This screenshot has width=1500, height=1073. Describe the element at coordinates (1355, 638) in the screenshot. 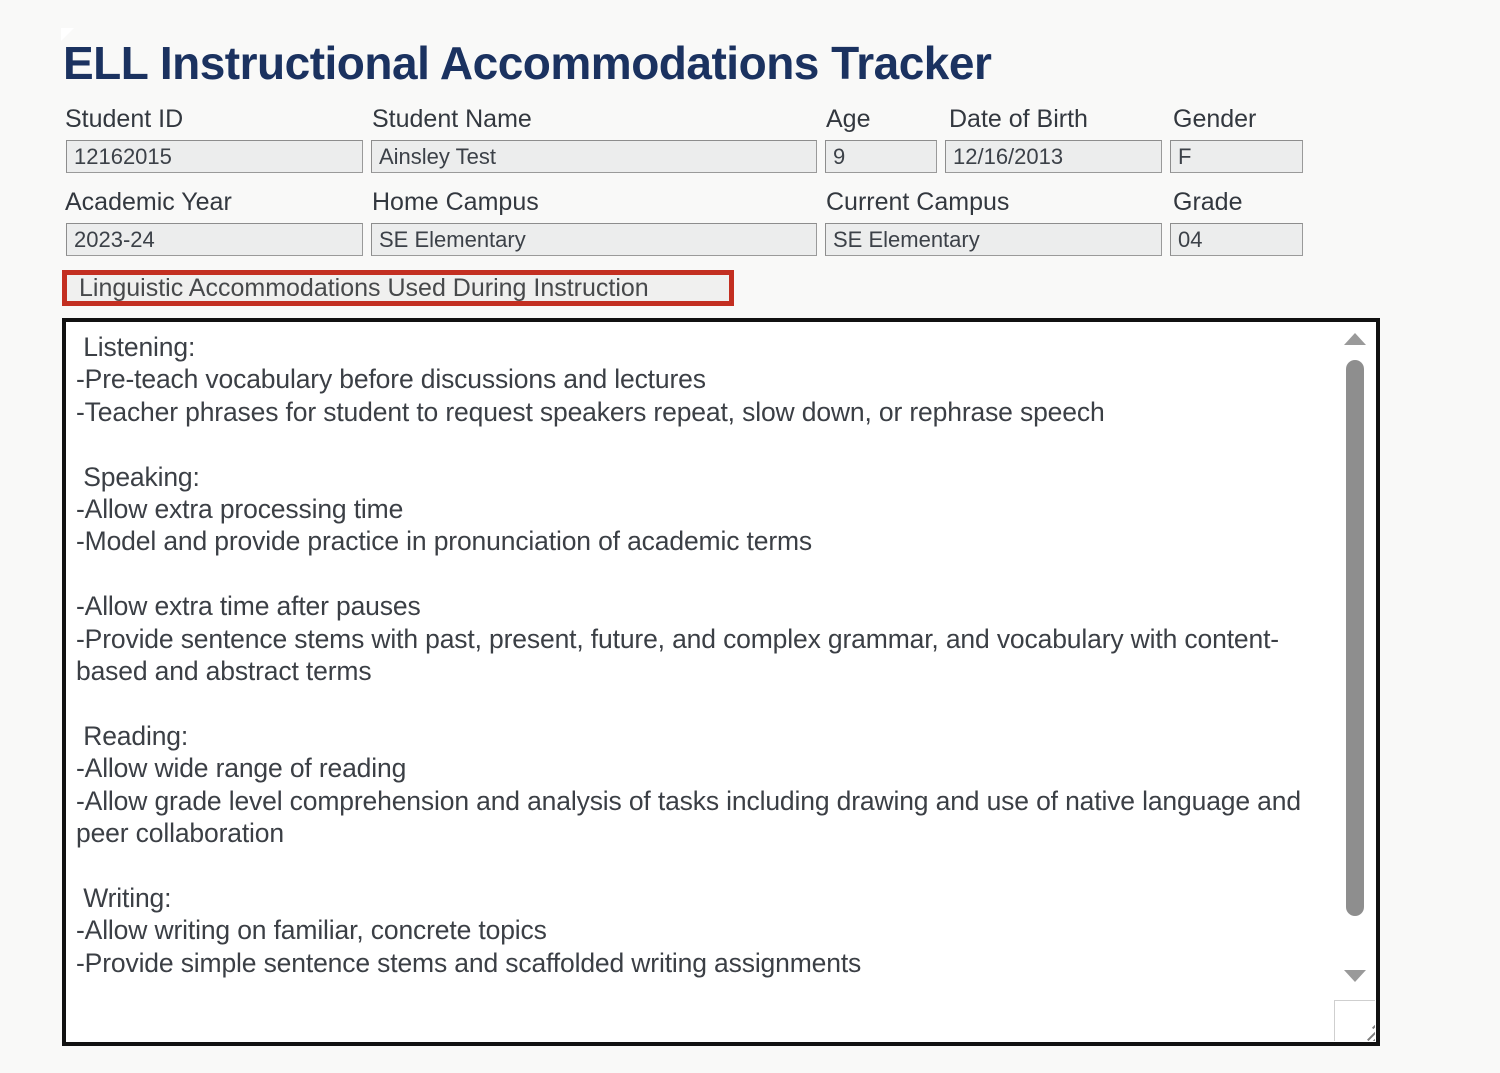

I see `scrollbar-thumb` at that location.